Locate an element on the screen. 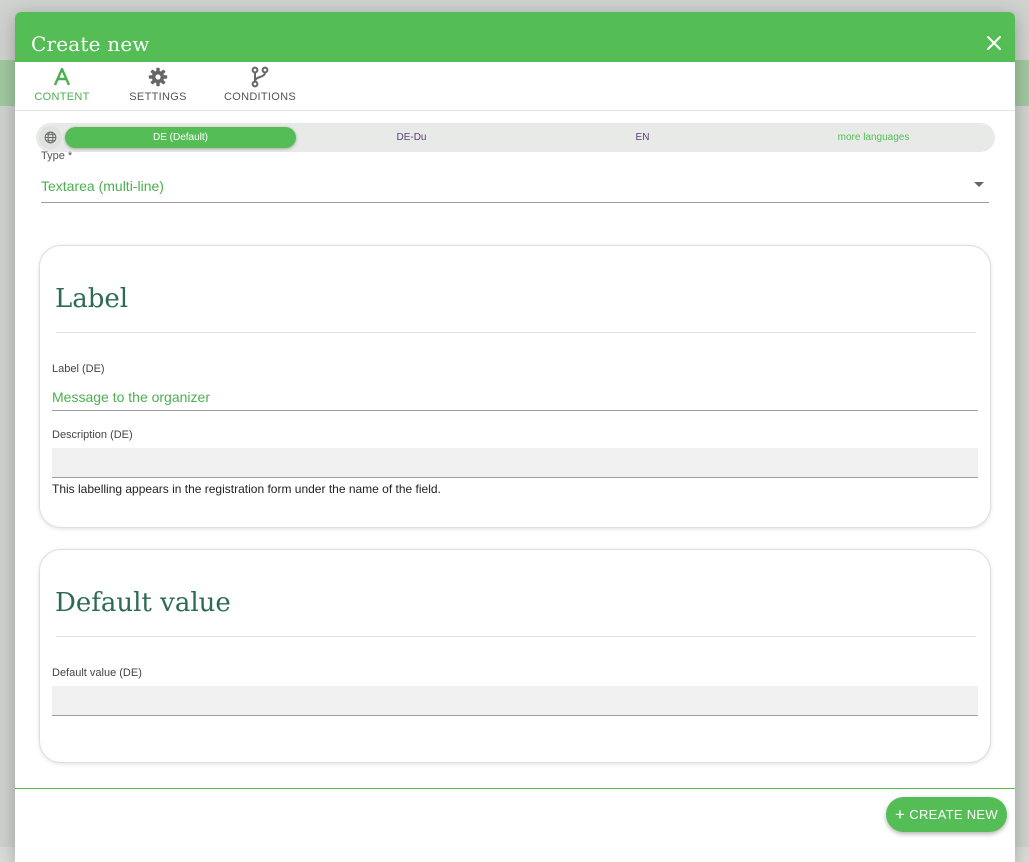 This screenshot has width=1029, height=862. dialog-title: Create new is located at coordinates (90, 44).